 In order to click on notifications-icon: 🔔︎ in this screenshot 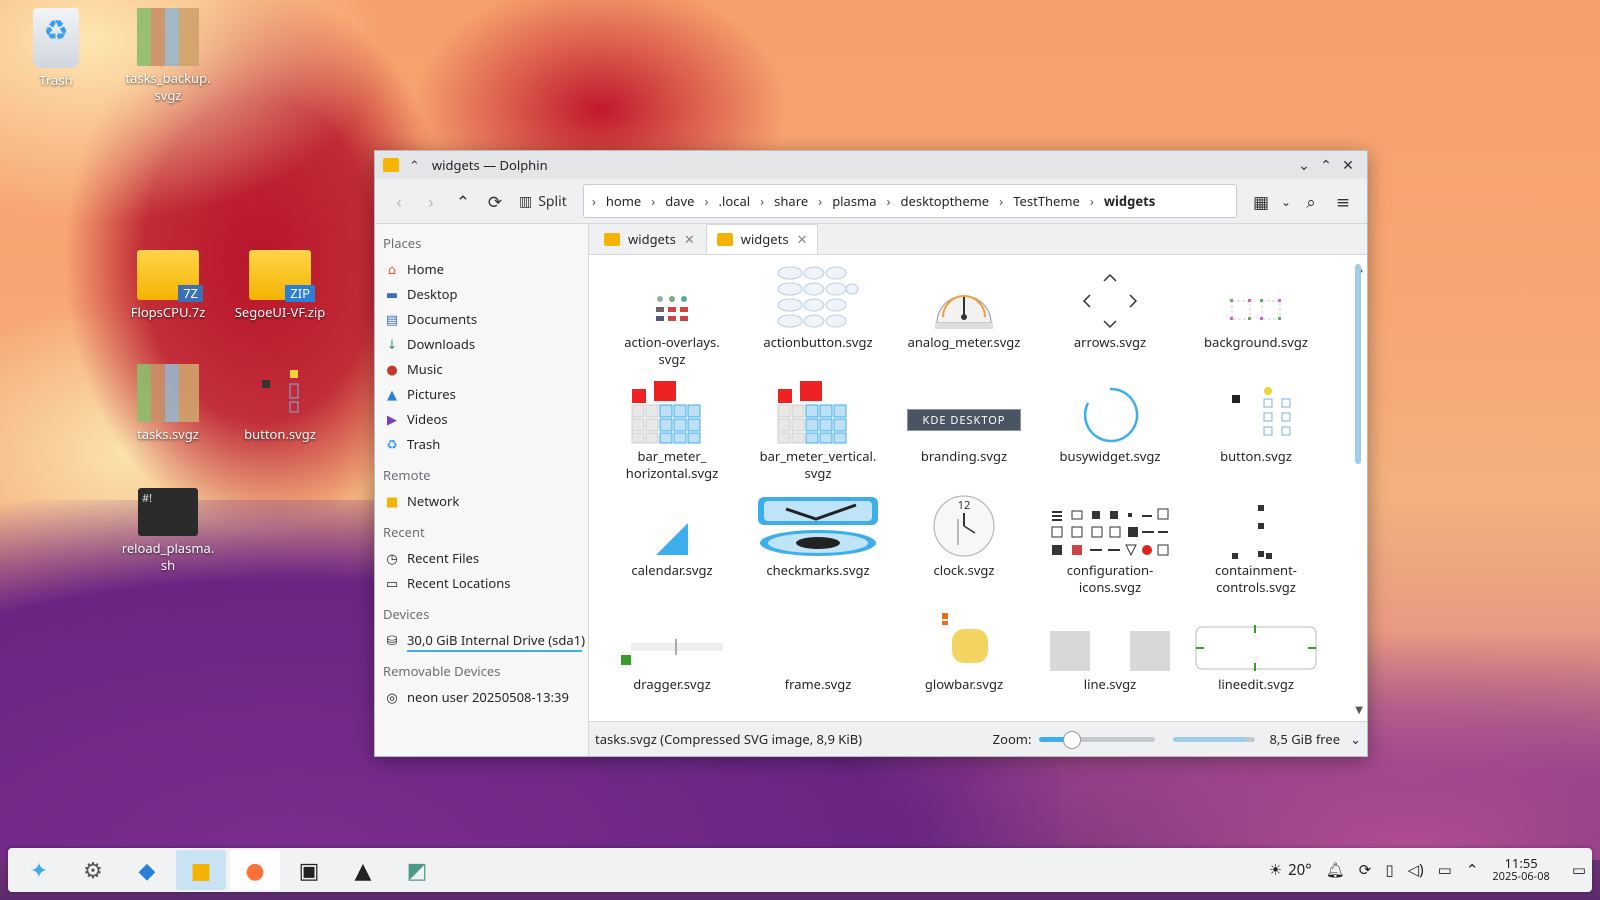, I will do `click(1335, 870)`.